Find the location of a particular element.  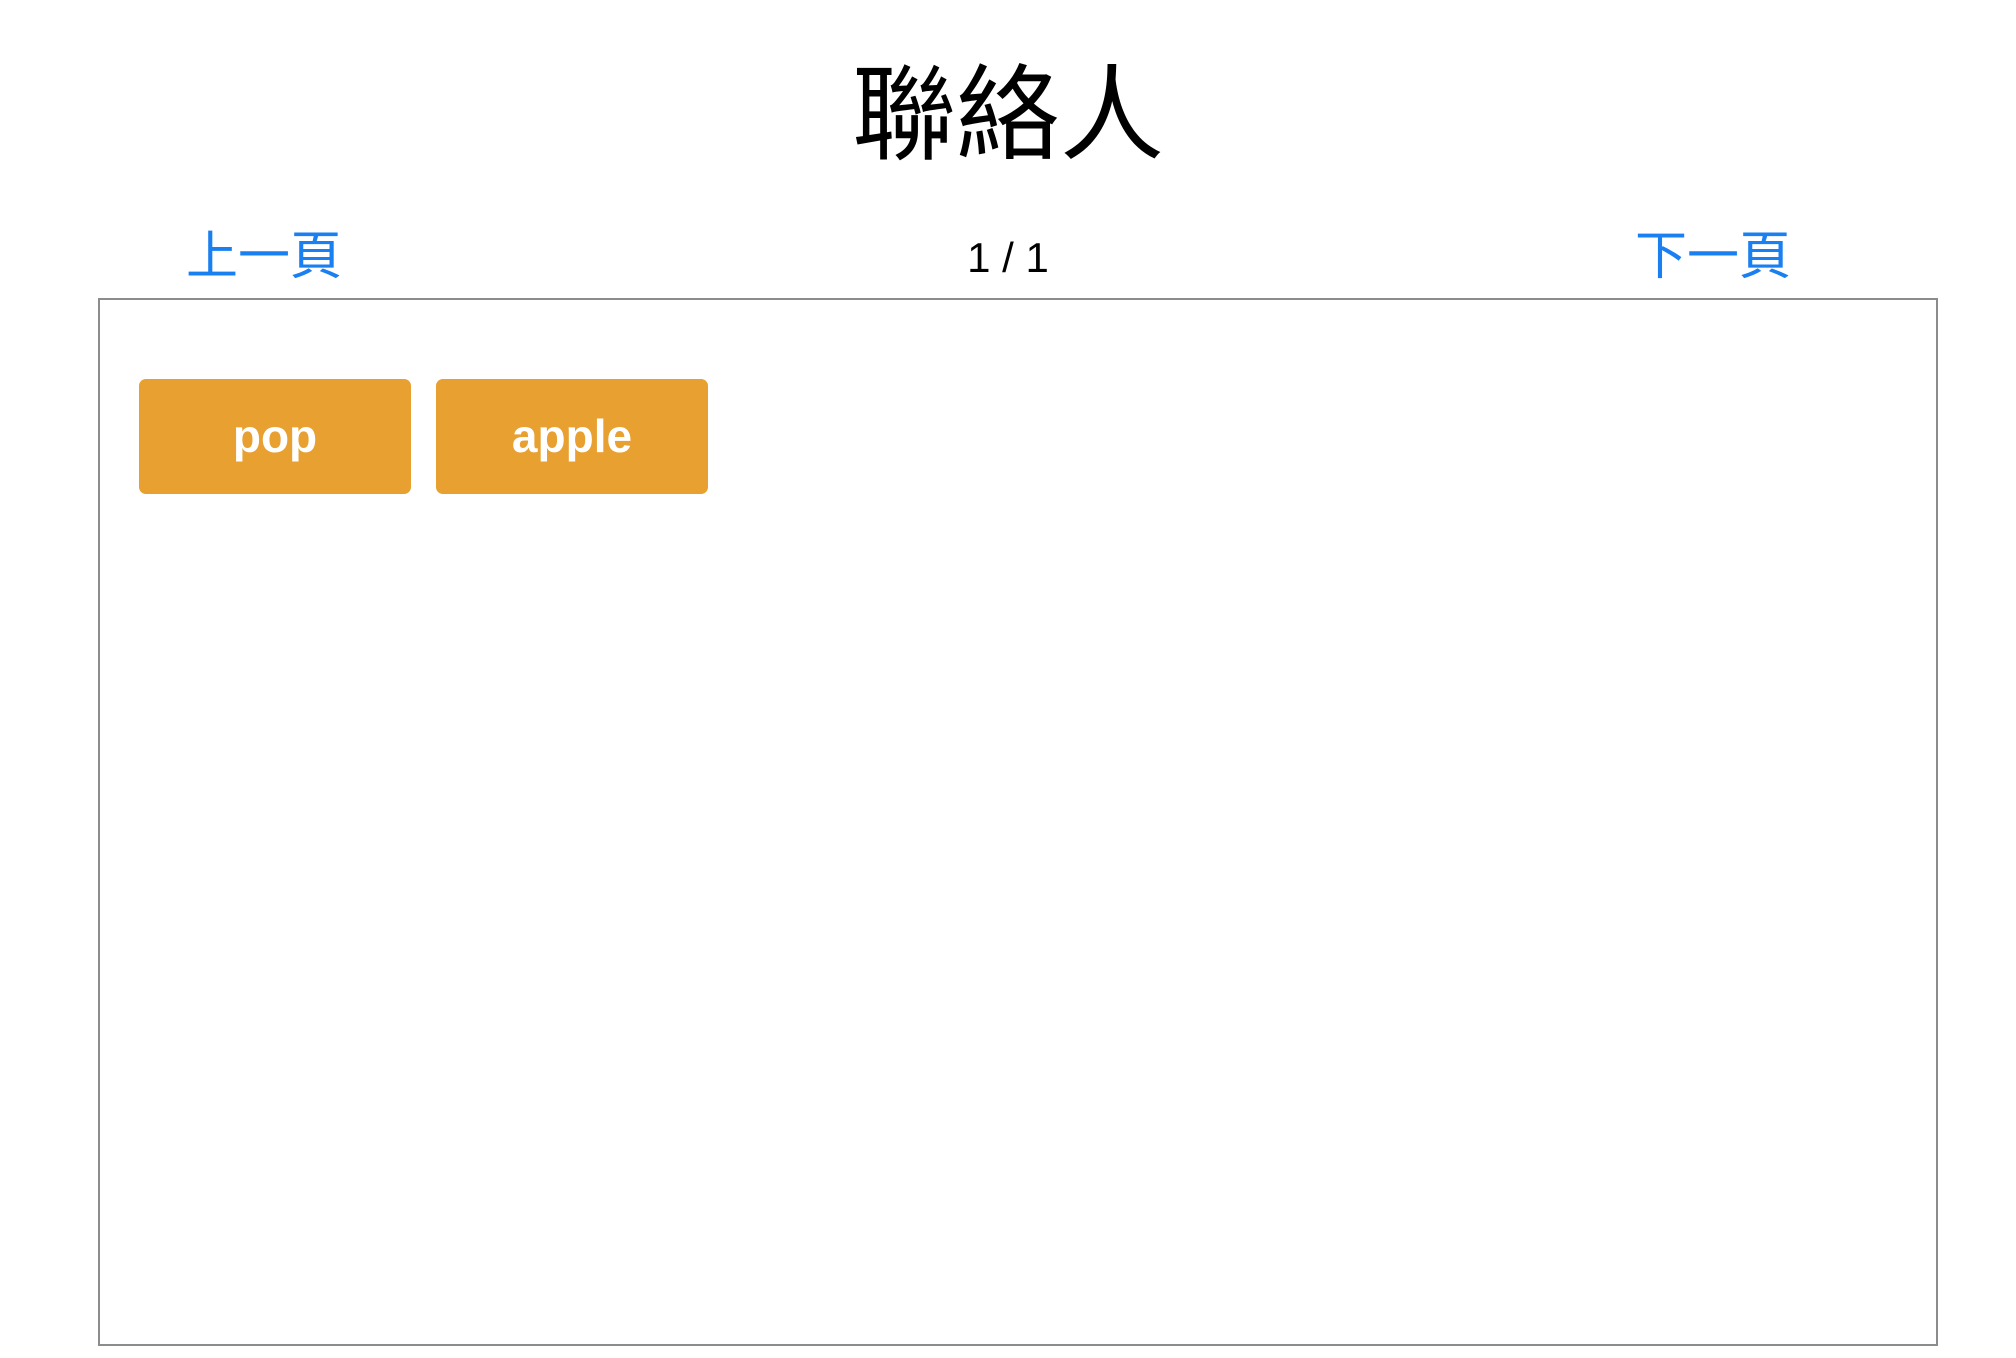

contact-button-apple: apple is located at coordinates (572, 436).